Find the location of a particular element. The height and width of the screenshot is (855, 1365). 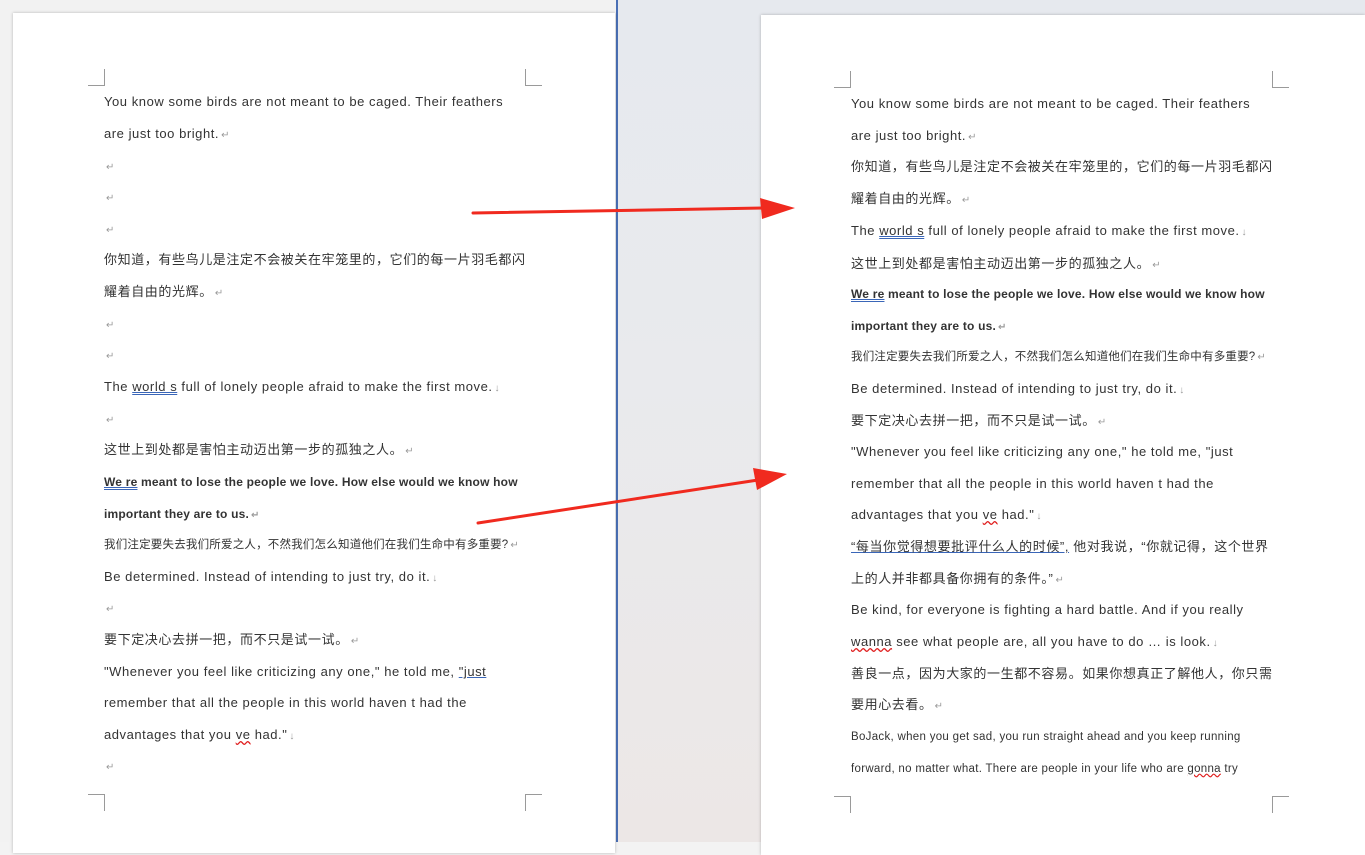

spelling-underline: gonna is located at coordinates (1203, 769).